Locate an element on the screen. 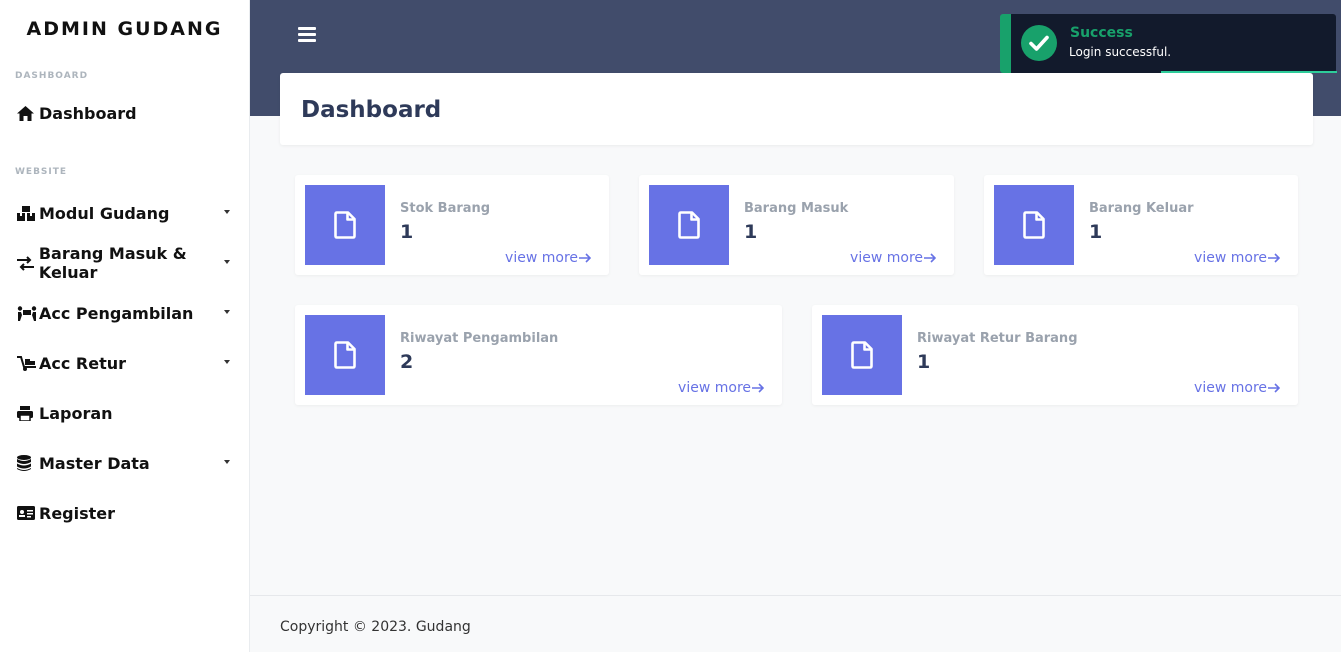 The width and height of the screenshot is (1341, 652). sidebar-item-label: Master Data is located at coordinates (94, 463).